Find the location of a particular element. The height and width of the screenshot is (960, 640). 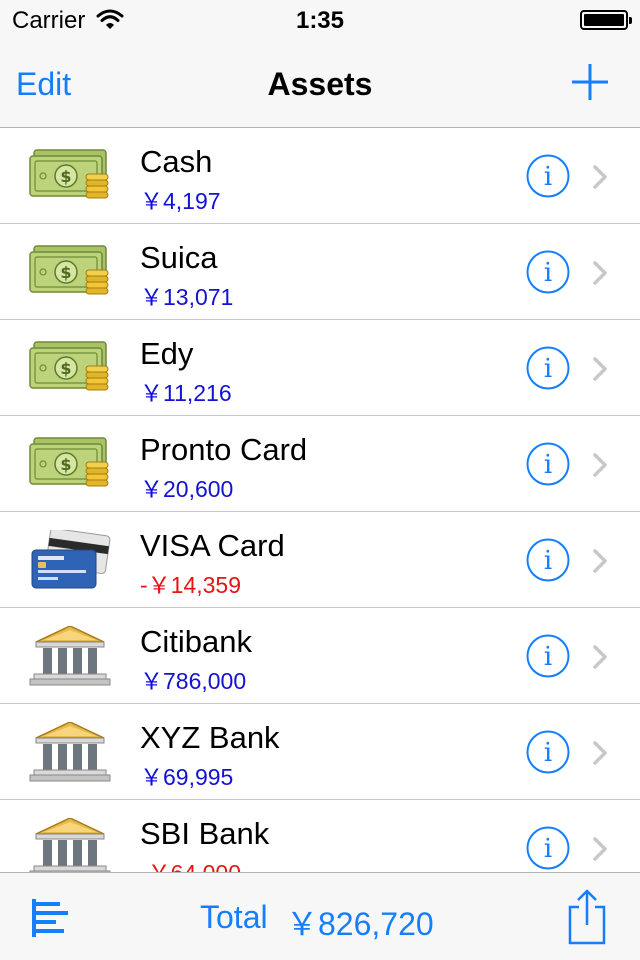

asset-row: XYZ Bank ￥69,995 i is located at coordinates (320, 752).